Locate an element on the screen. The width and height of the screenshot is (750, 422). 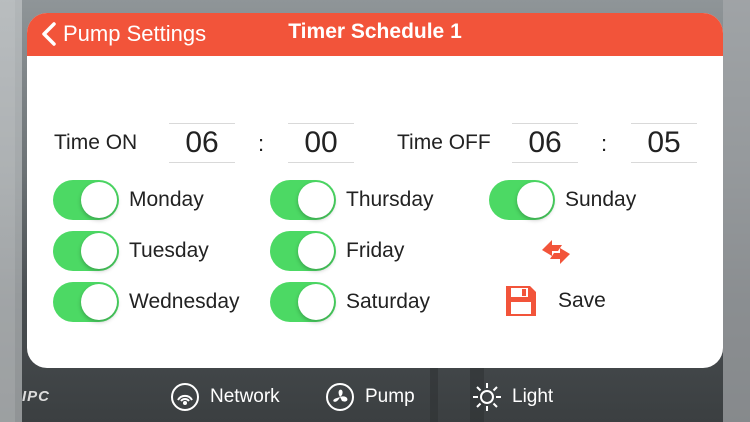
time-on-minute-field: 00 is located at coordinates (321, 143).